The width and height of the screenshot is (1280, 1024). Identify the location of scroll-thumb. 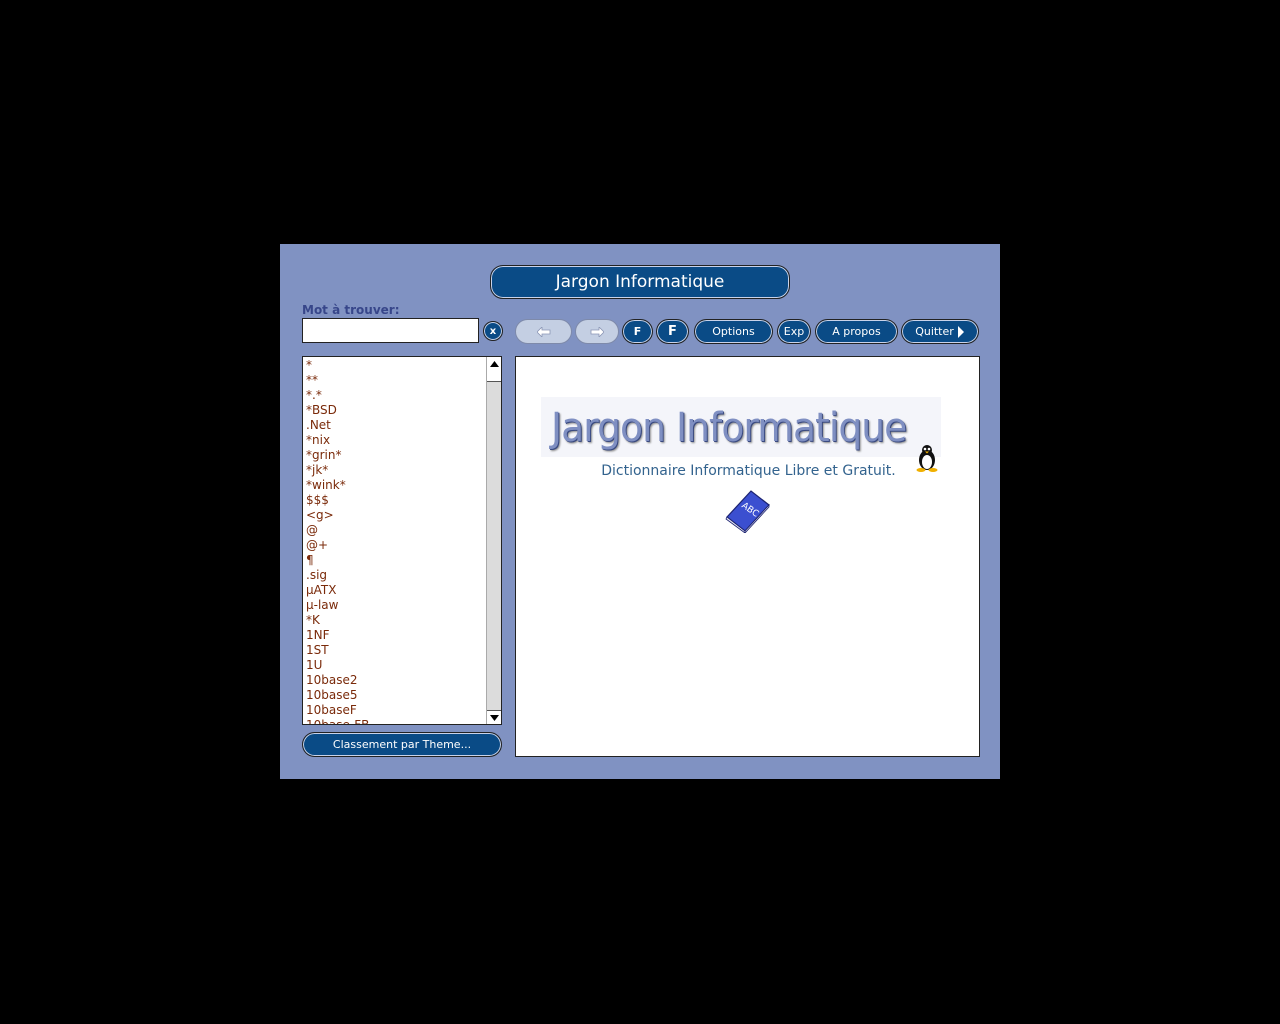
(494, 376).